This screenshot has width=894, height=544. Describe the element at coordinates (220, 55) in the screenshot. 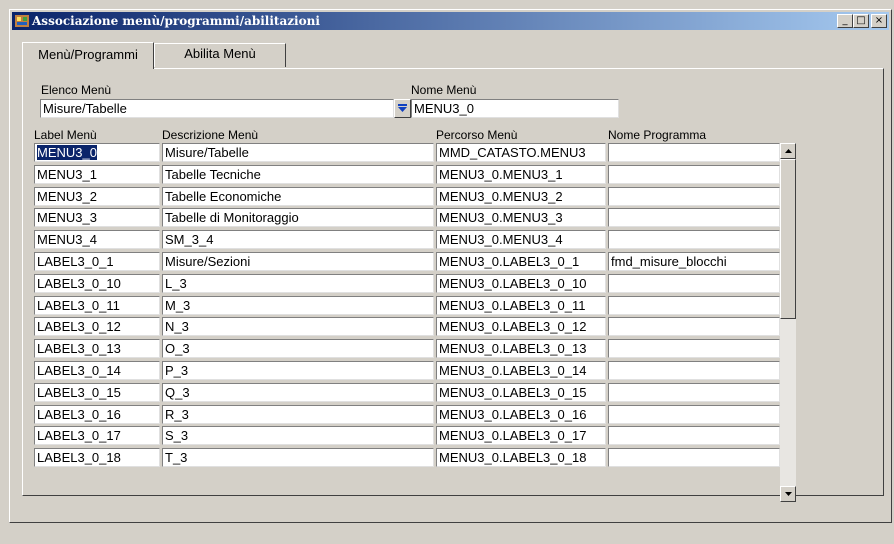

I see `tab-abilita-menu: Abilita Menù` at that location.